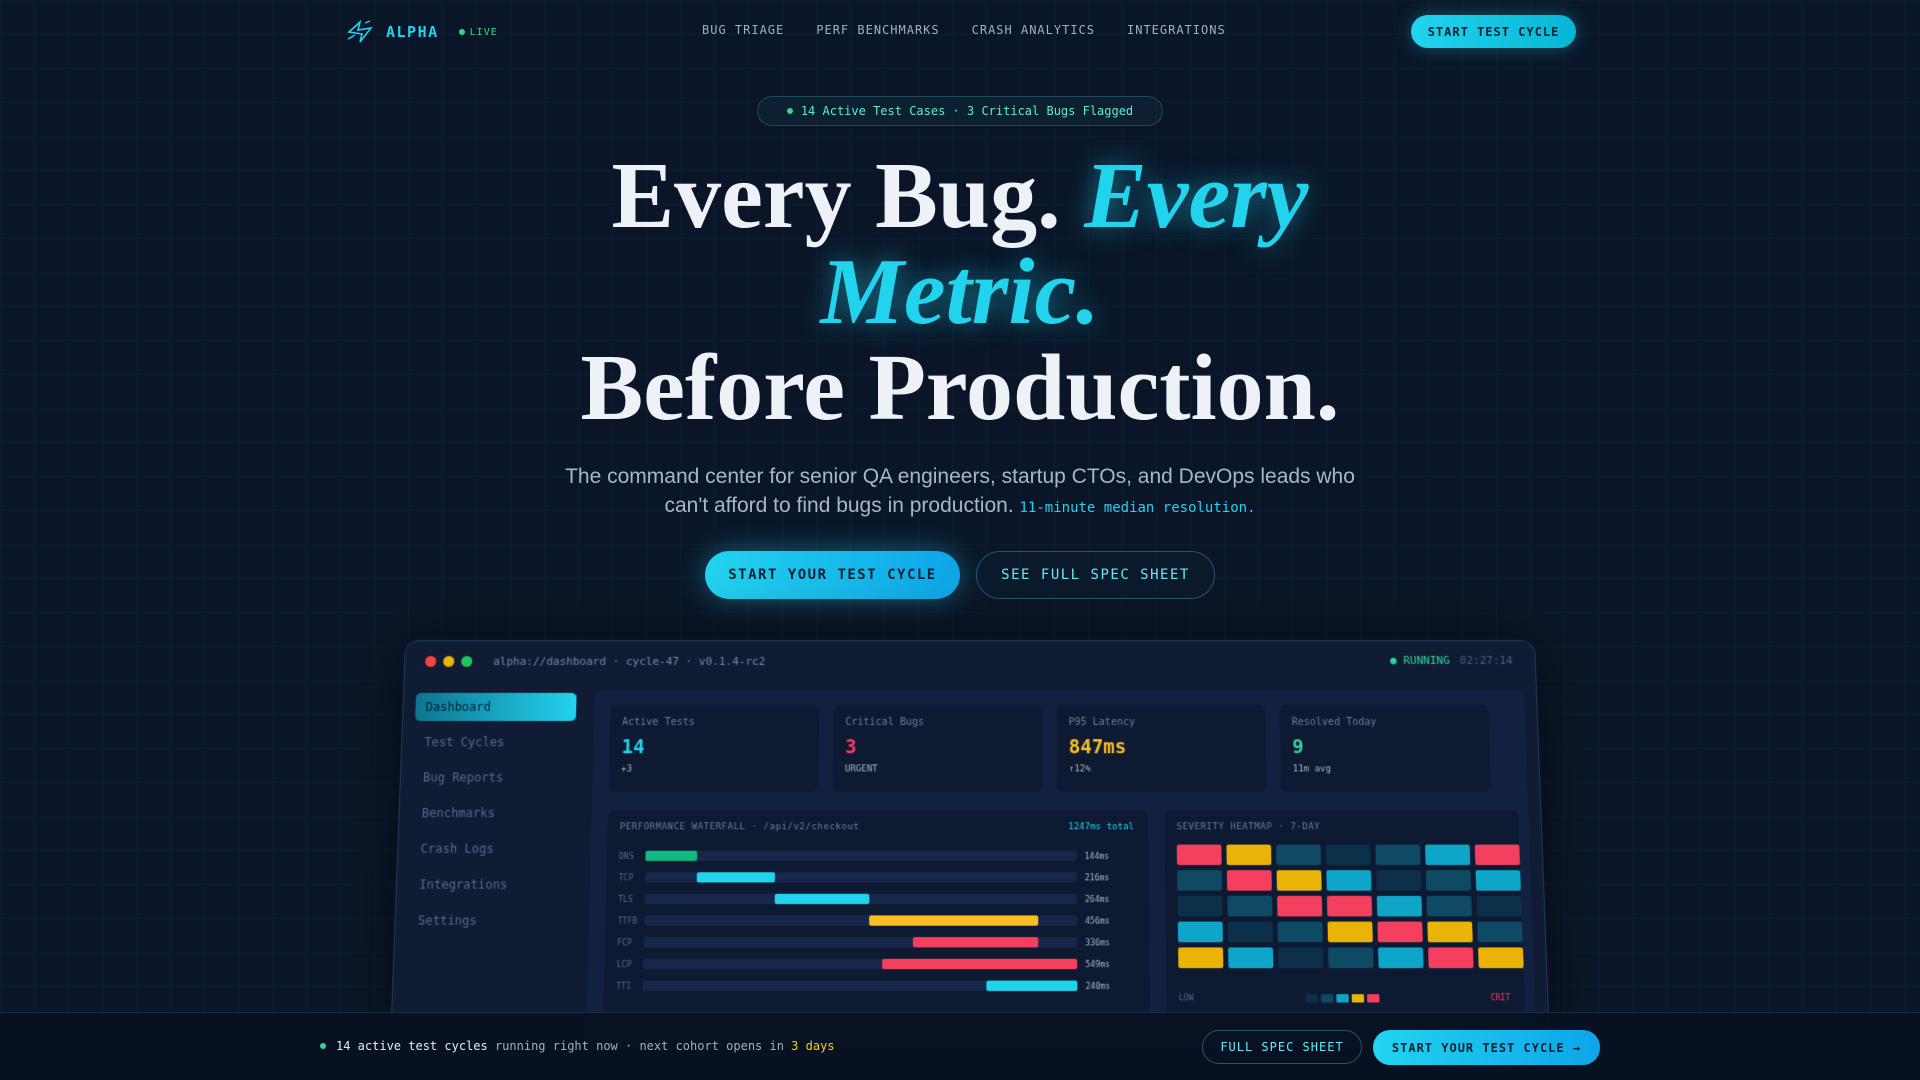 The height and width of the screenshot is (1080, 1920). I want to click on see-spec-sheet-button: SEE FULL SPEC SHEET, so click(1095, 575).